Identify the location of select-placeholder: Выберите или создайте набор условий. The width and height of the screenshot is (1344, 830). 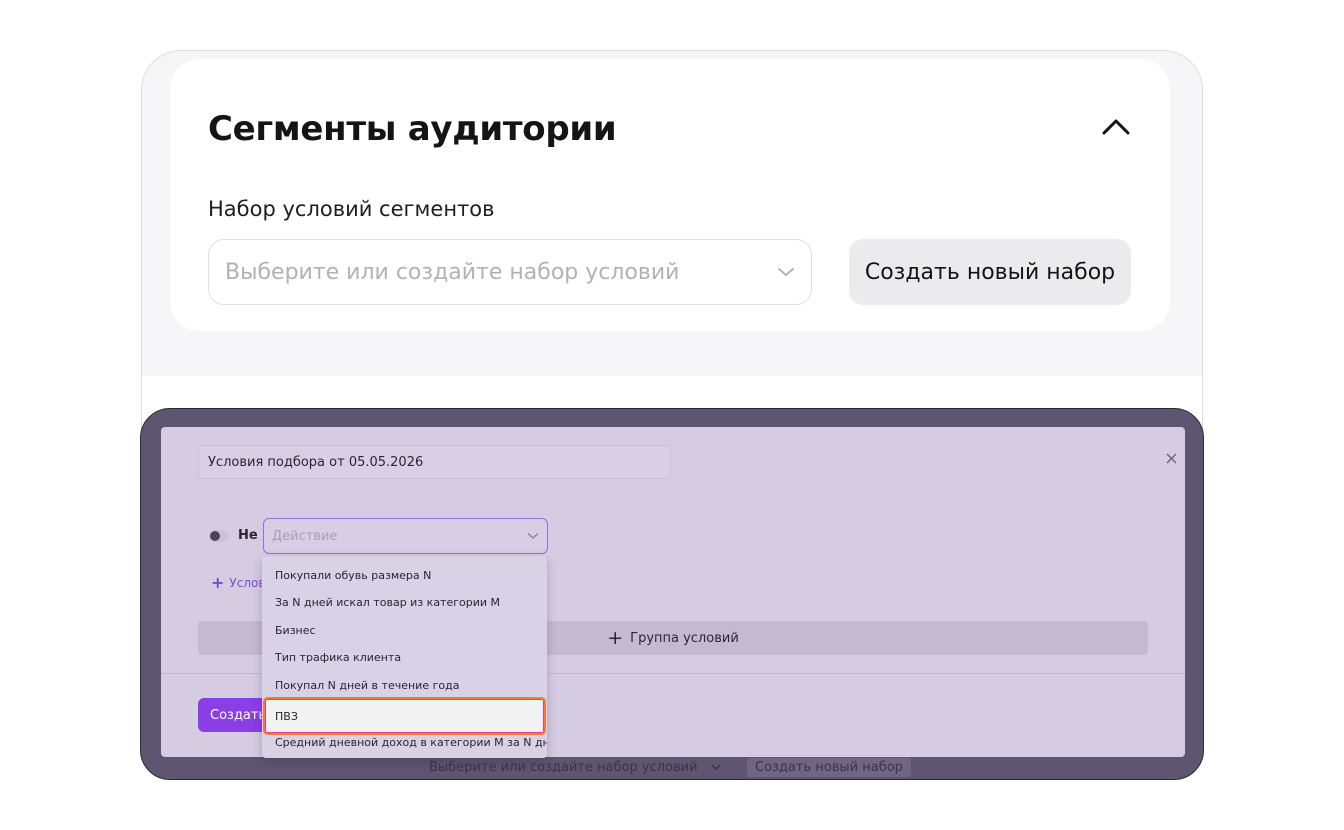
(452, 272).